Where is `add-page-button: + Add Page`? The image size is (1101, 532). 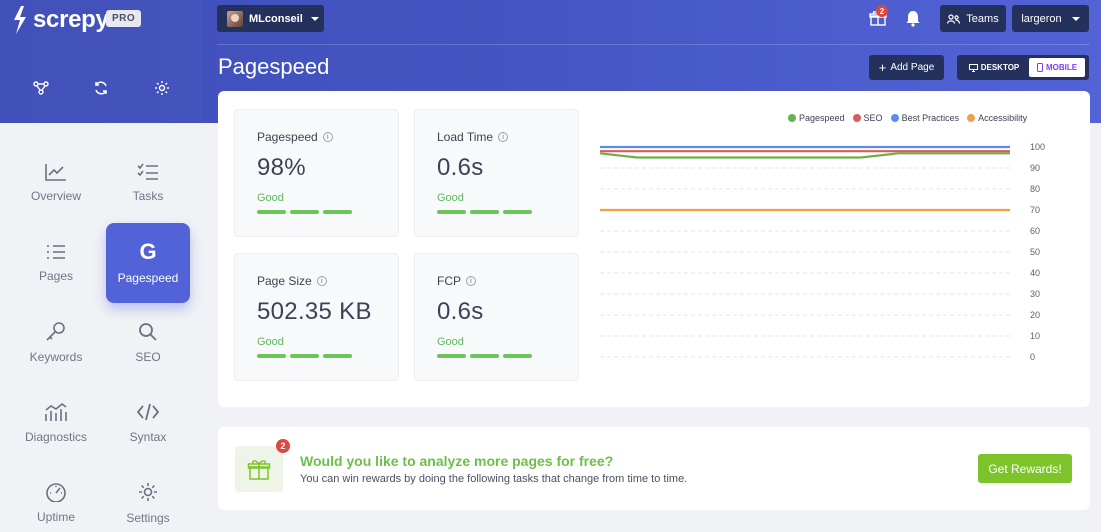 add-page-button: + Add Page is located at coordinates (906, 67).